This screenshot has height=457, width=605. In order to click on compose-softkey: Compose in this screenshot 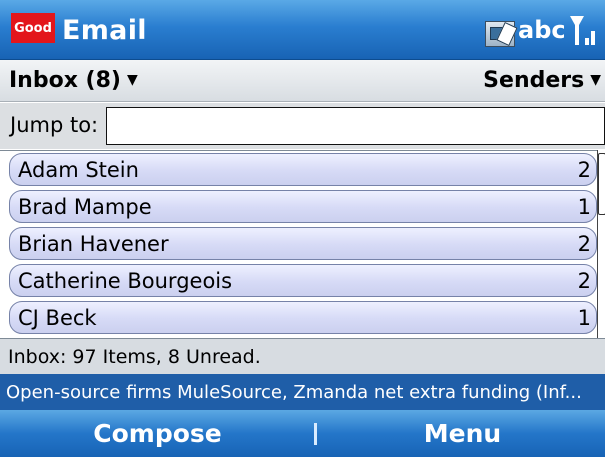, I will do `click(157, 433)`.